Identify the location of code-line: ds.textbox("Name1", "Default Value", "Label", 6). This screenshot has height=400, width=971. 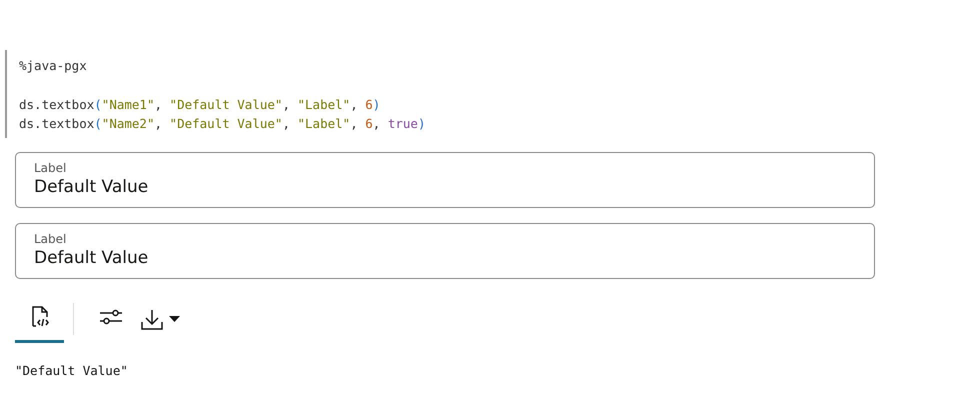
(199, 105).